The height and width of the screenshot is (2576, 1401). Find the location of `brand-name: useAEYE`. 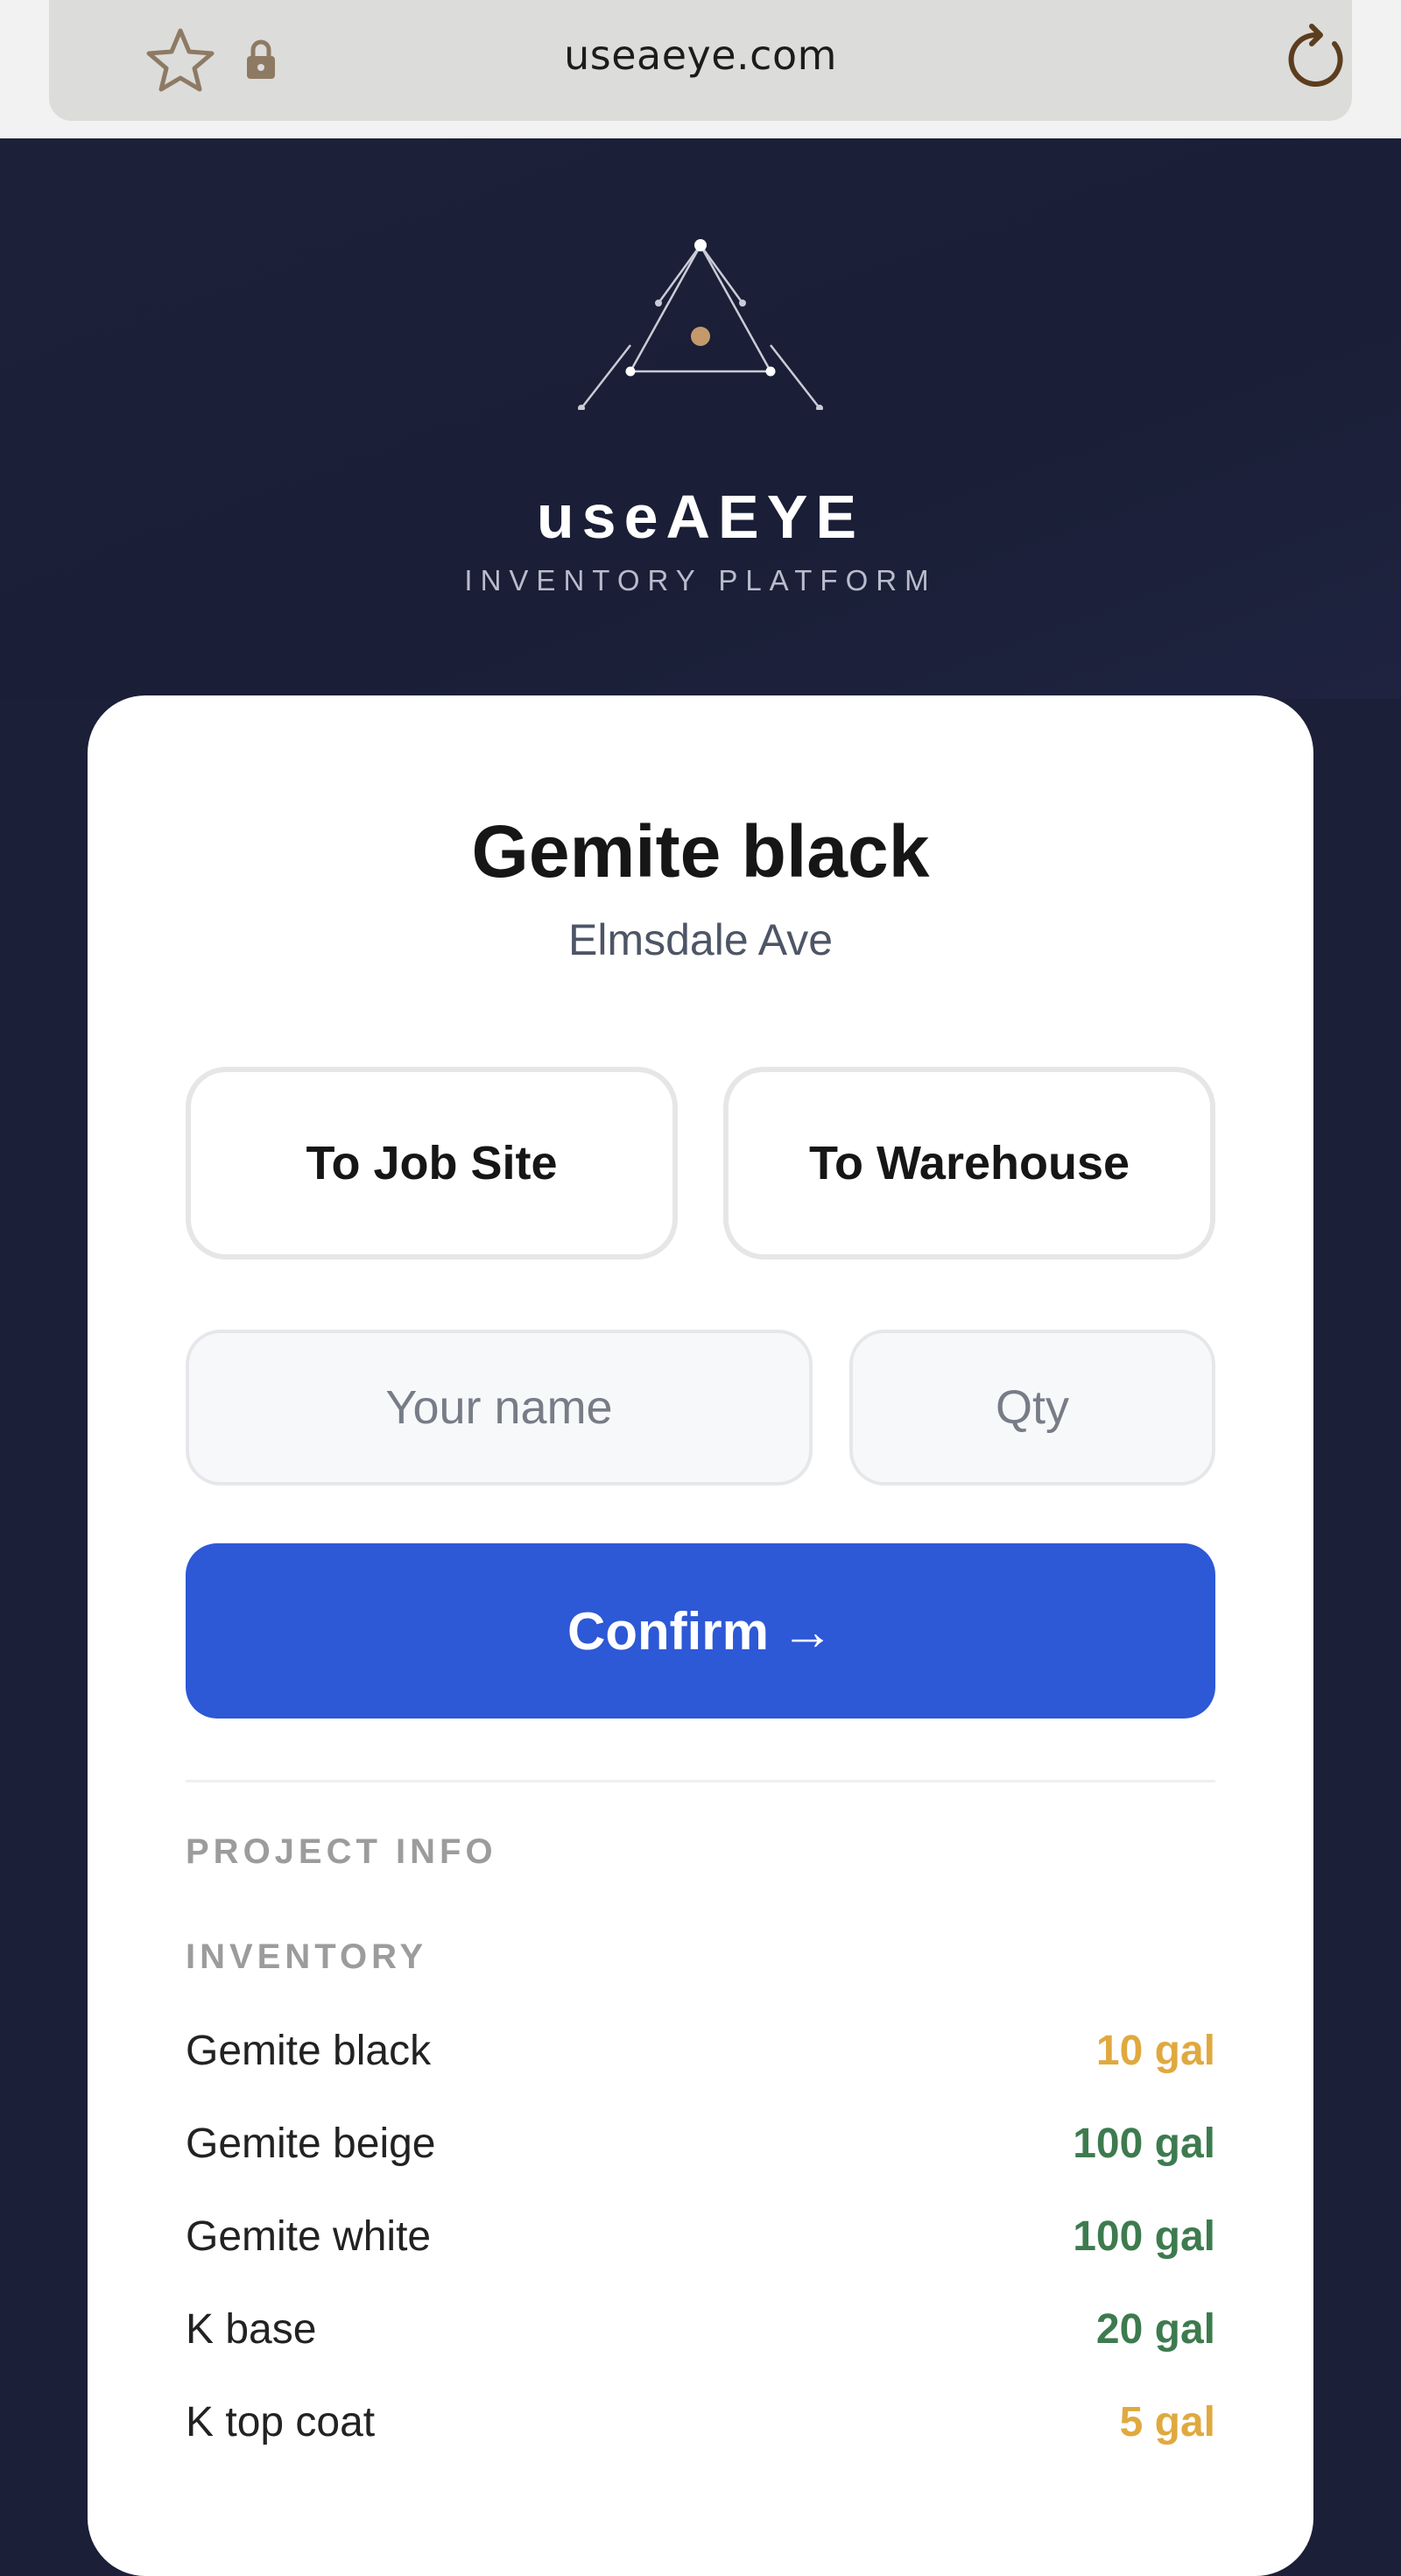

brand-name: useAEYE is located at coordinates (701, 517).